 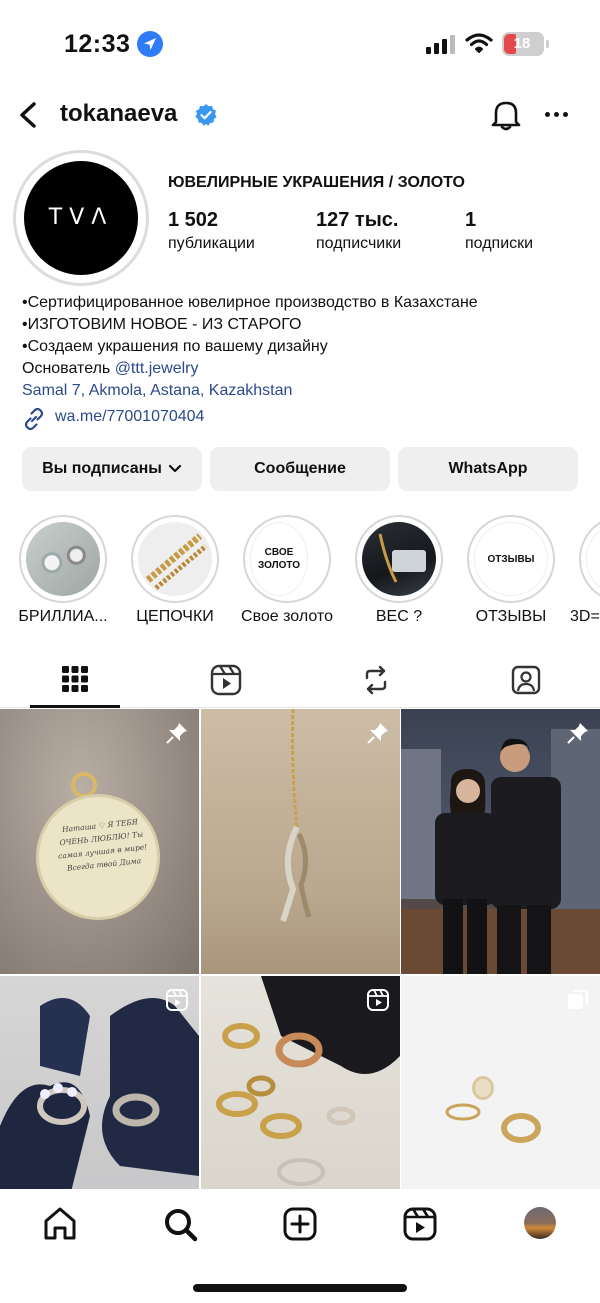 I want to click on bottom-navigation, so click(x=300, y=1246).